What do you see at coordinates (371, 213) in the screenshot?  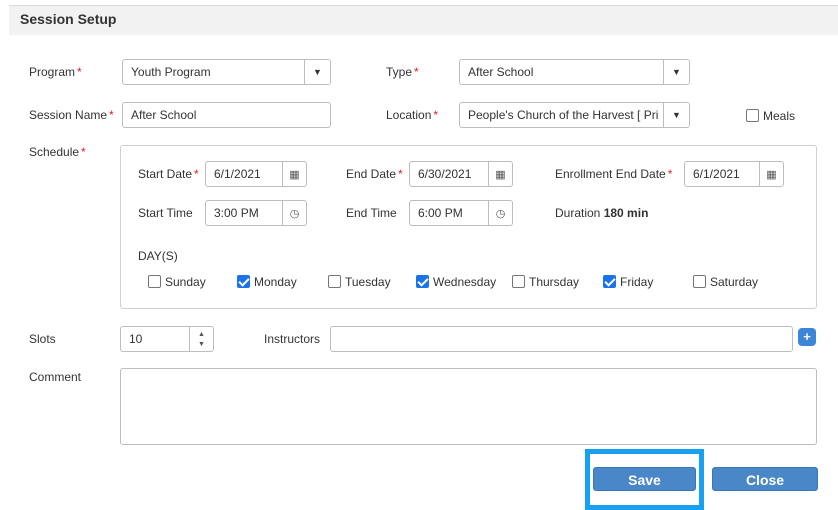 I see `end-time-label: End Time` at bounding box center [371, 213].